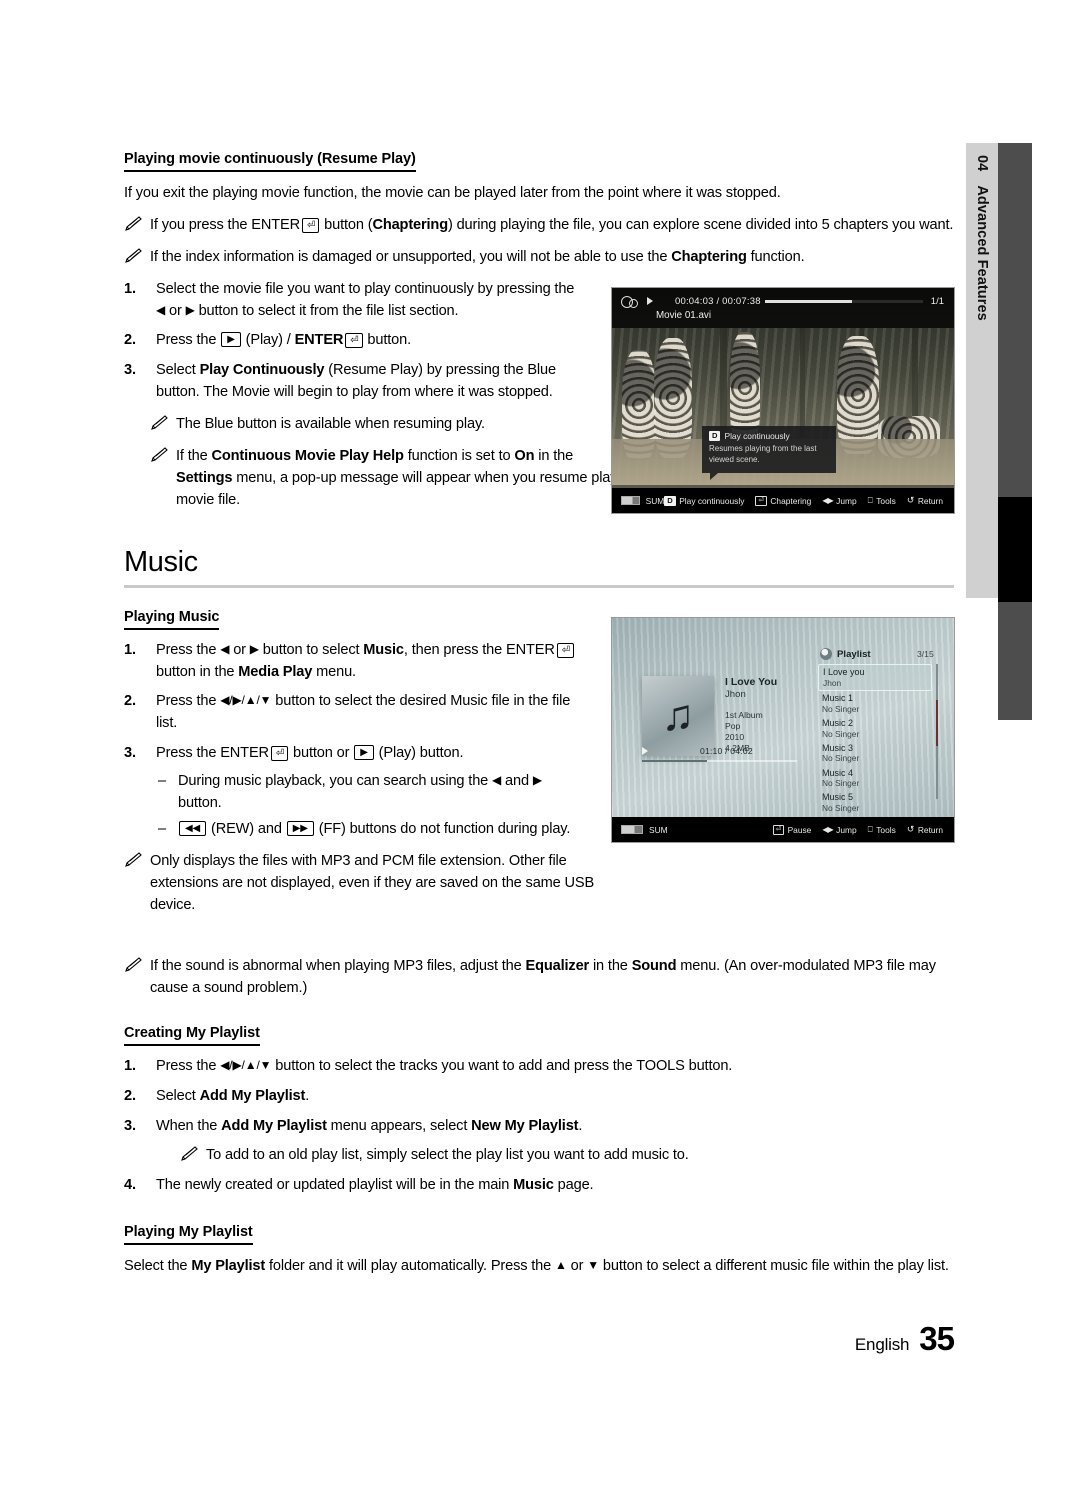 This screenshot has width=1080, height=1494. What do you see at coordinates (925, 654) in the screenshot?
I see `playlist-count: 3/15` at bounding box center [925, 654].